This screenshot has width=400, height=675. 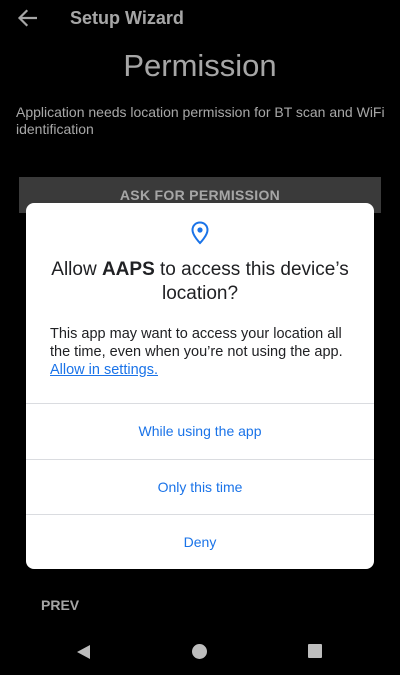 I want to click on deny-button: Deny, so click(x=200, y=541).